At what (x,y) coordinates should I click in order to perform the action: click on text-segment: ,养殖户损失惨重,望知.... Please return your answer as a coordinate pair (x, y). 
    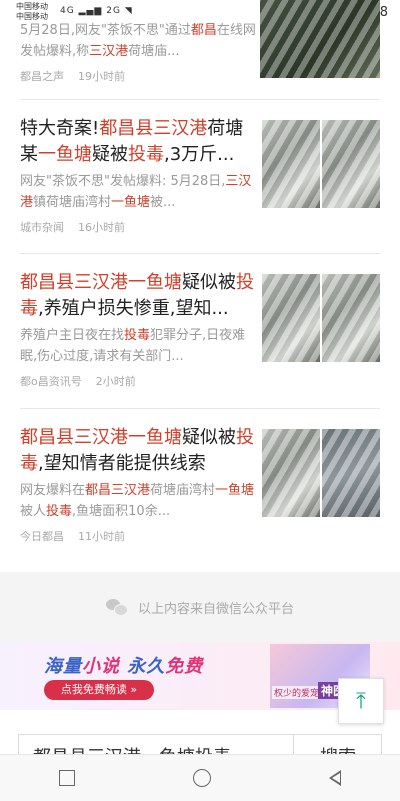
    Looking at the image, I should click on (133, 308).